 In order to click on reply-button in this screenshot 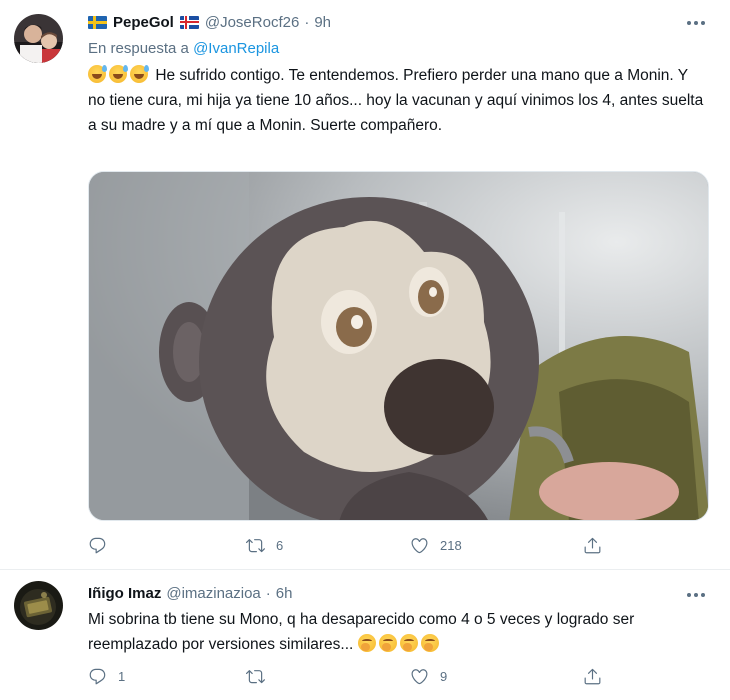, I will do `click(97, 545)`.